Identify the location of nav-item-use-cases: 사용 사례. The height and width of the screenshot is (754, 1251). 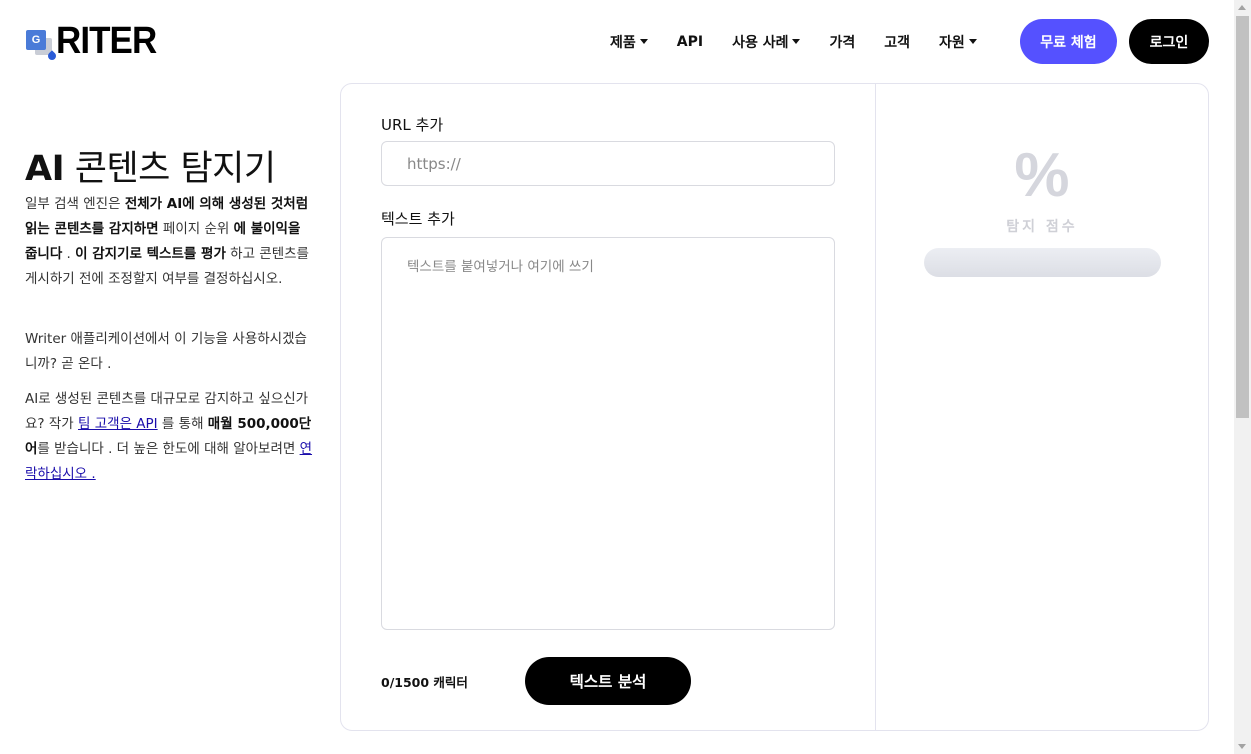
(766, 42).